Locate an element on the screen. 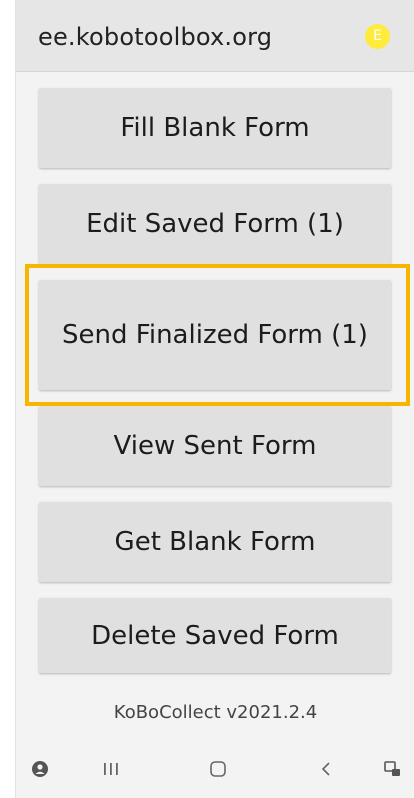 This screenshot has width=414, height=798. get-blank-form-label: Get Blank Form is located at coordinates (215, 542).